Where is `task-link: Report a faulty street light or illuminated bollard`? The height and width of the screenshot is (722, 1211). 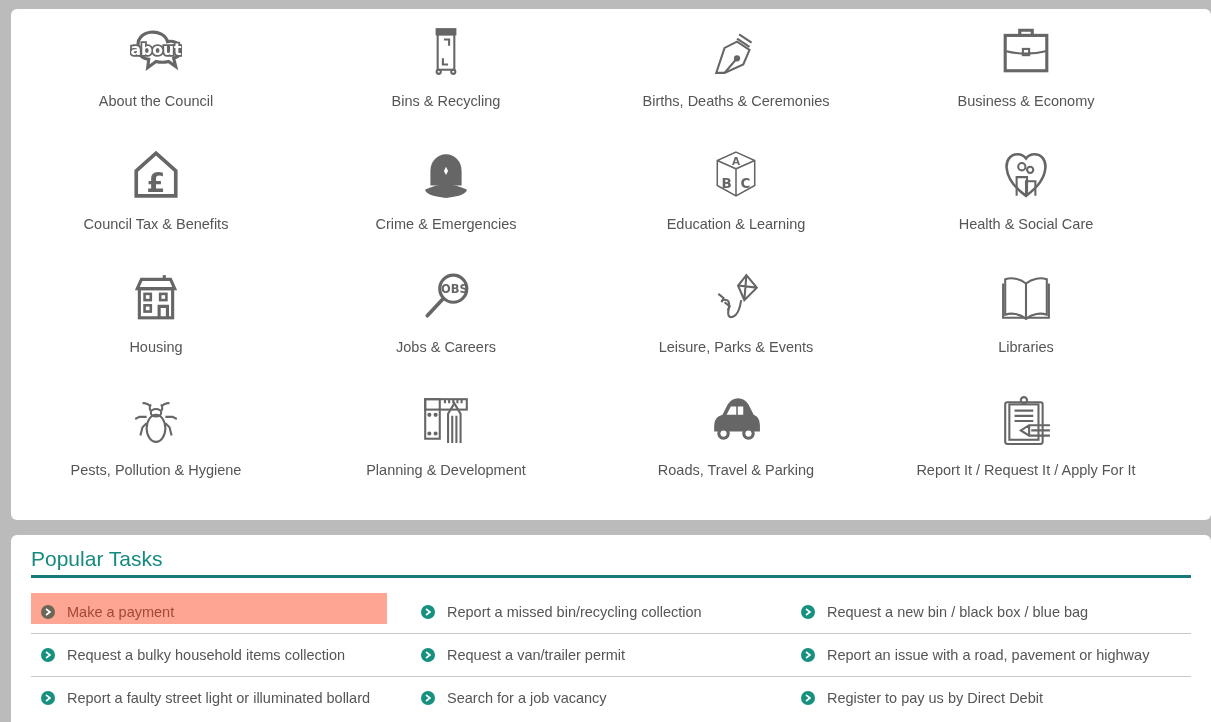 task-link: Report a faulty street light or illuminated bollard is located at coordinates (221, 698).